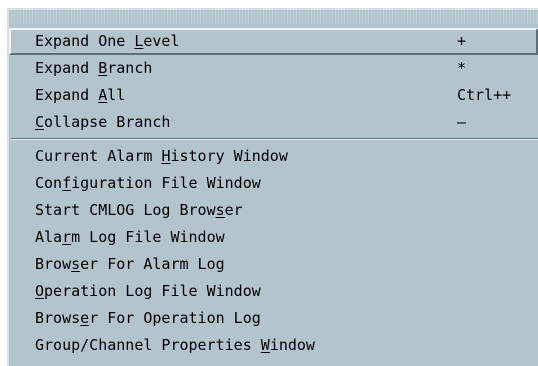 The width and height of the screenshot is (538, 366). Describe the element at coordinates (273, 122) in the screenshot. I see `menu-item-collapse-branch: Collapse Branch –` at that location.